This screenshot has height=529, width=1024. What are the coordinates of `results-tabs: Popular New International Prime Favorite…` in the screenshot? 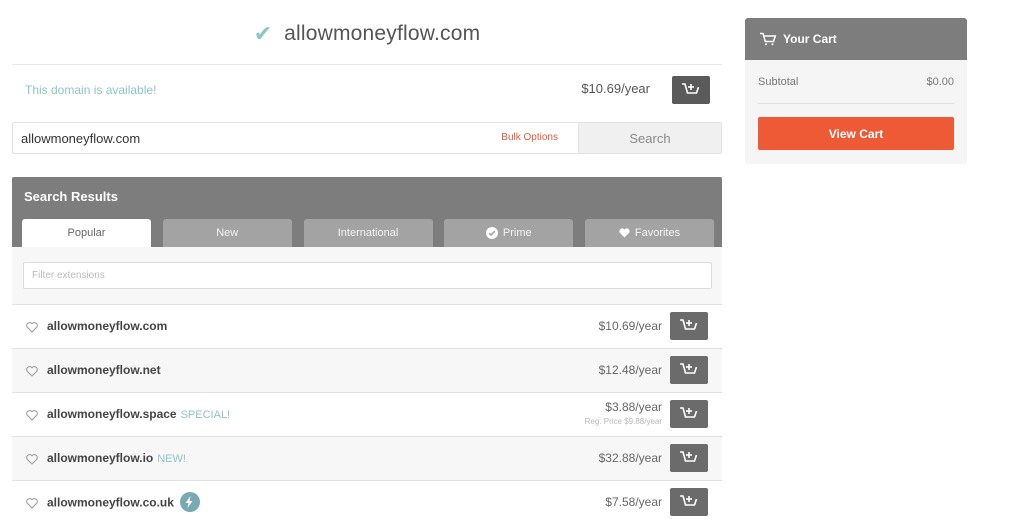 It's located at (368, 233).